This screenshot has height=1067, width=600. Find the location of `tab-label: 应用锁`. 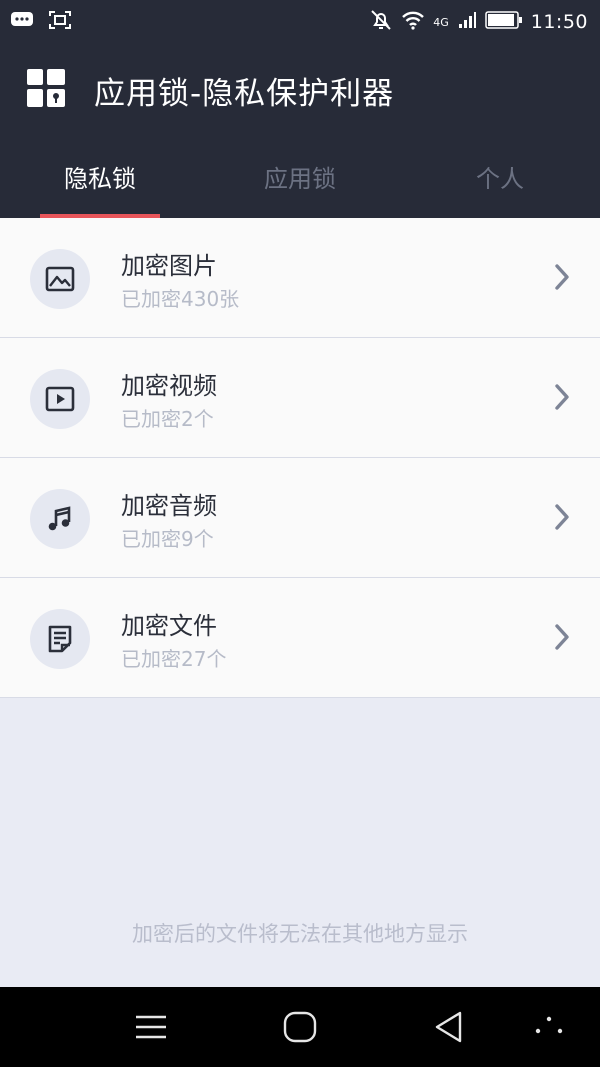

tab-label: 应用锁 is located at coordinates (300, 178).